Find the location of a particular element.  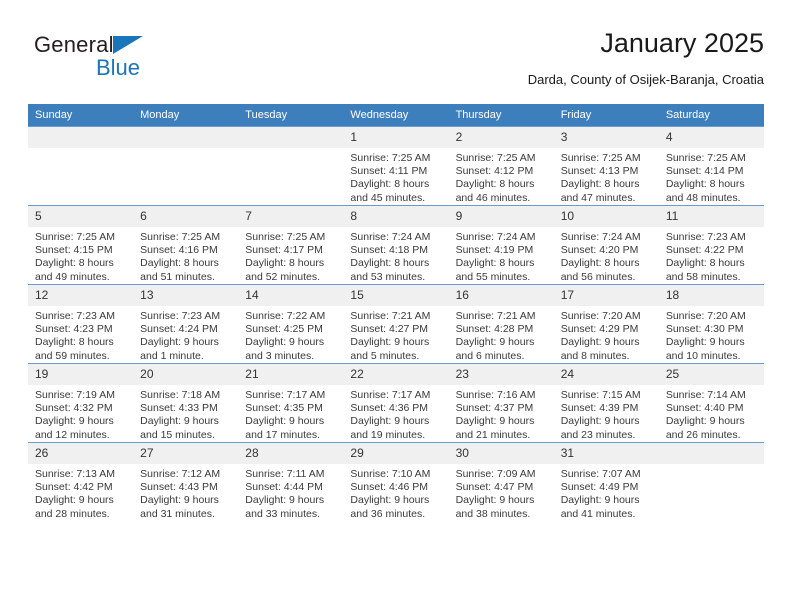

day-number: 2 is located at coordinates (501, 137).